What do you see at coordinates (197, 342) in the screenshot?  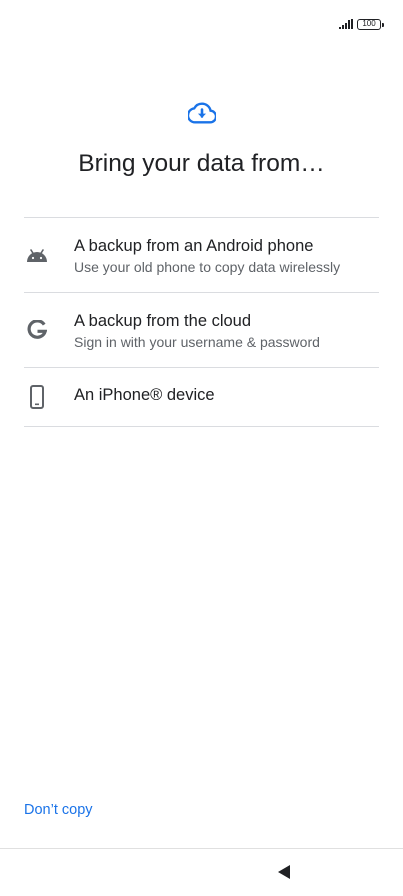 I see `option-subtitle: Sign in with your username & password` at bounding box center [197, 342].